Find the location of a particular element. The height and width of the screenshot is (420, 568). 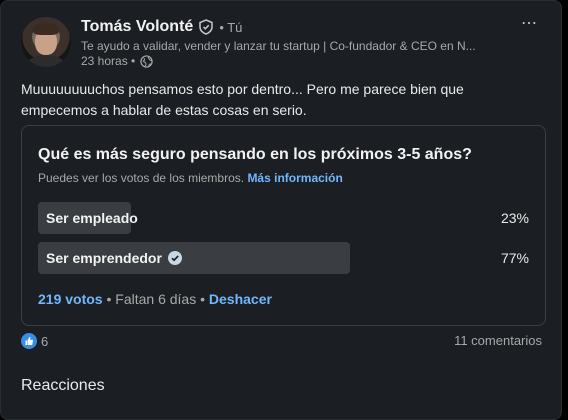

reaction-count: 6 is located at coordinates (45, 341).